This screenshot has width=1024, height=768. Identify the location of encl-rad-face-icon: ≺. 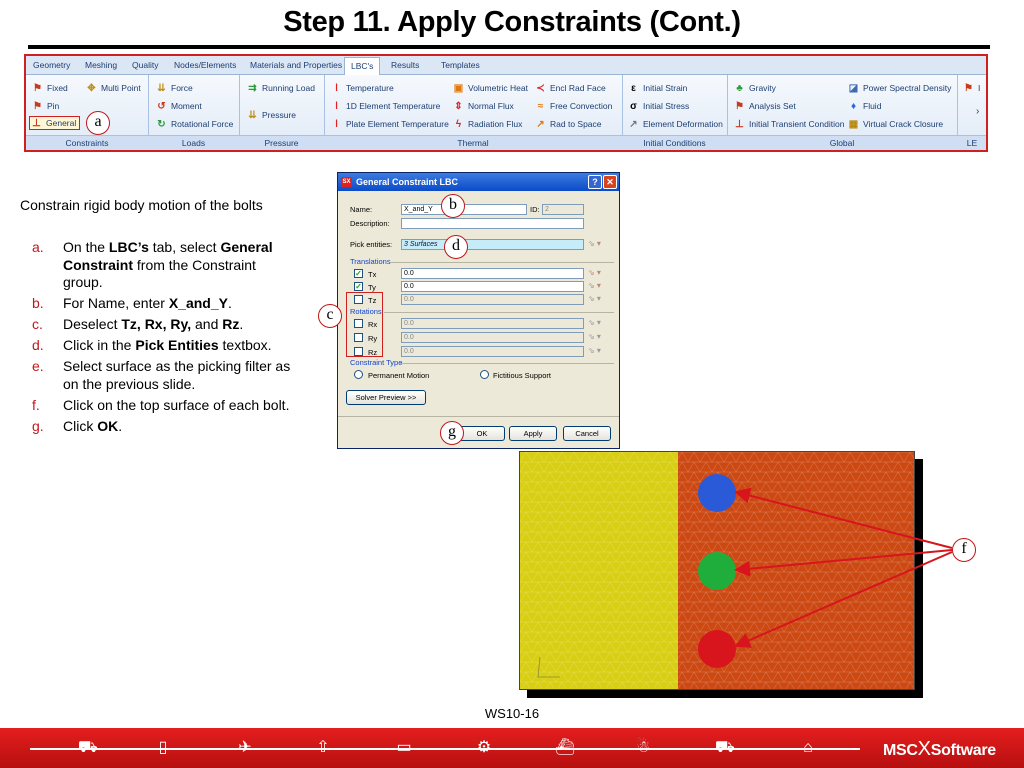
(540, 88).